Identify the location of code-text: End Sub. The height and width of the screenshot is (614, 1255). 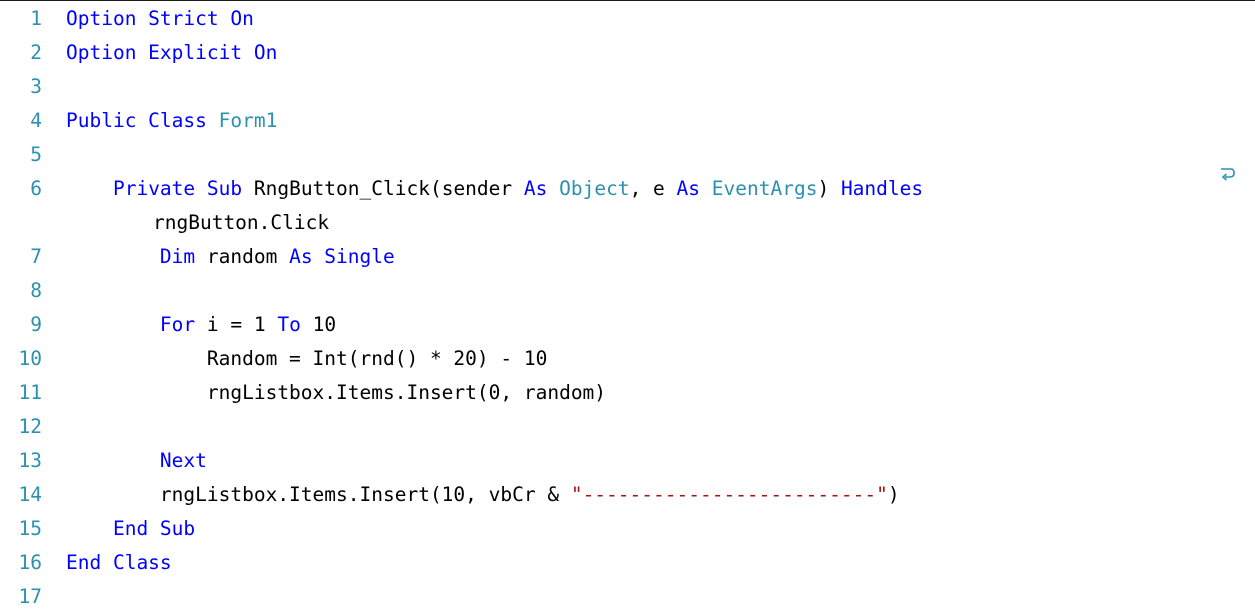
(130, 529).